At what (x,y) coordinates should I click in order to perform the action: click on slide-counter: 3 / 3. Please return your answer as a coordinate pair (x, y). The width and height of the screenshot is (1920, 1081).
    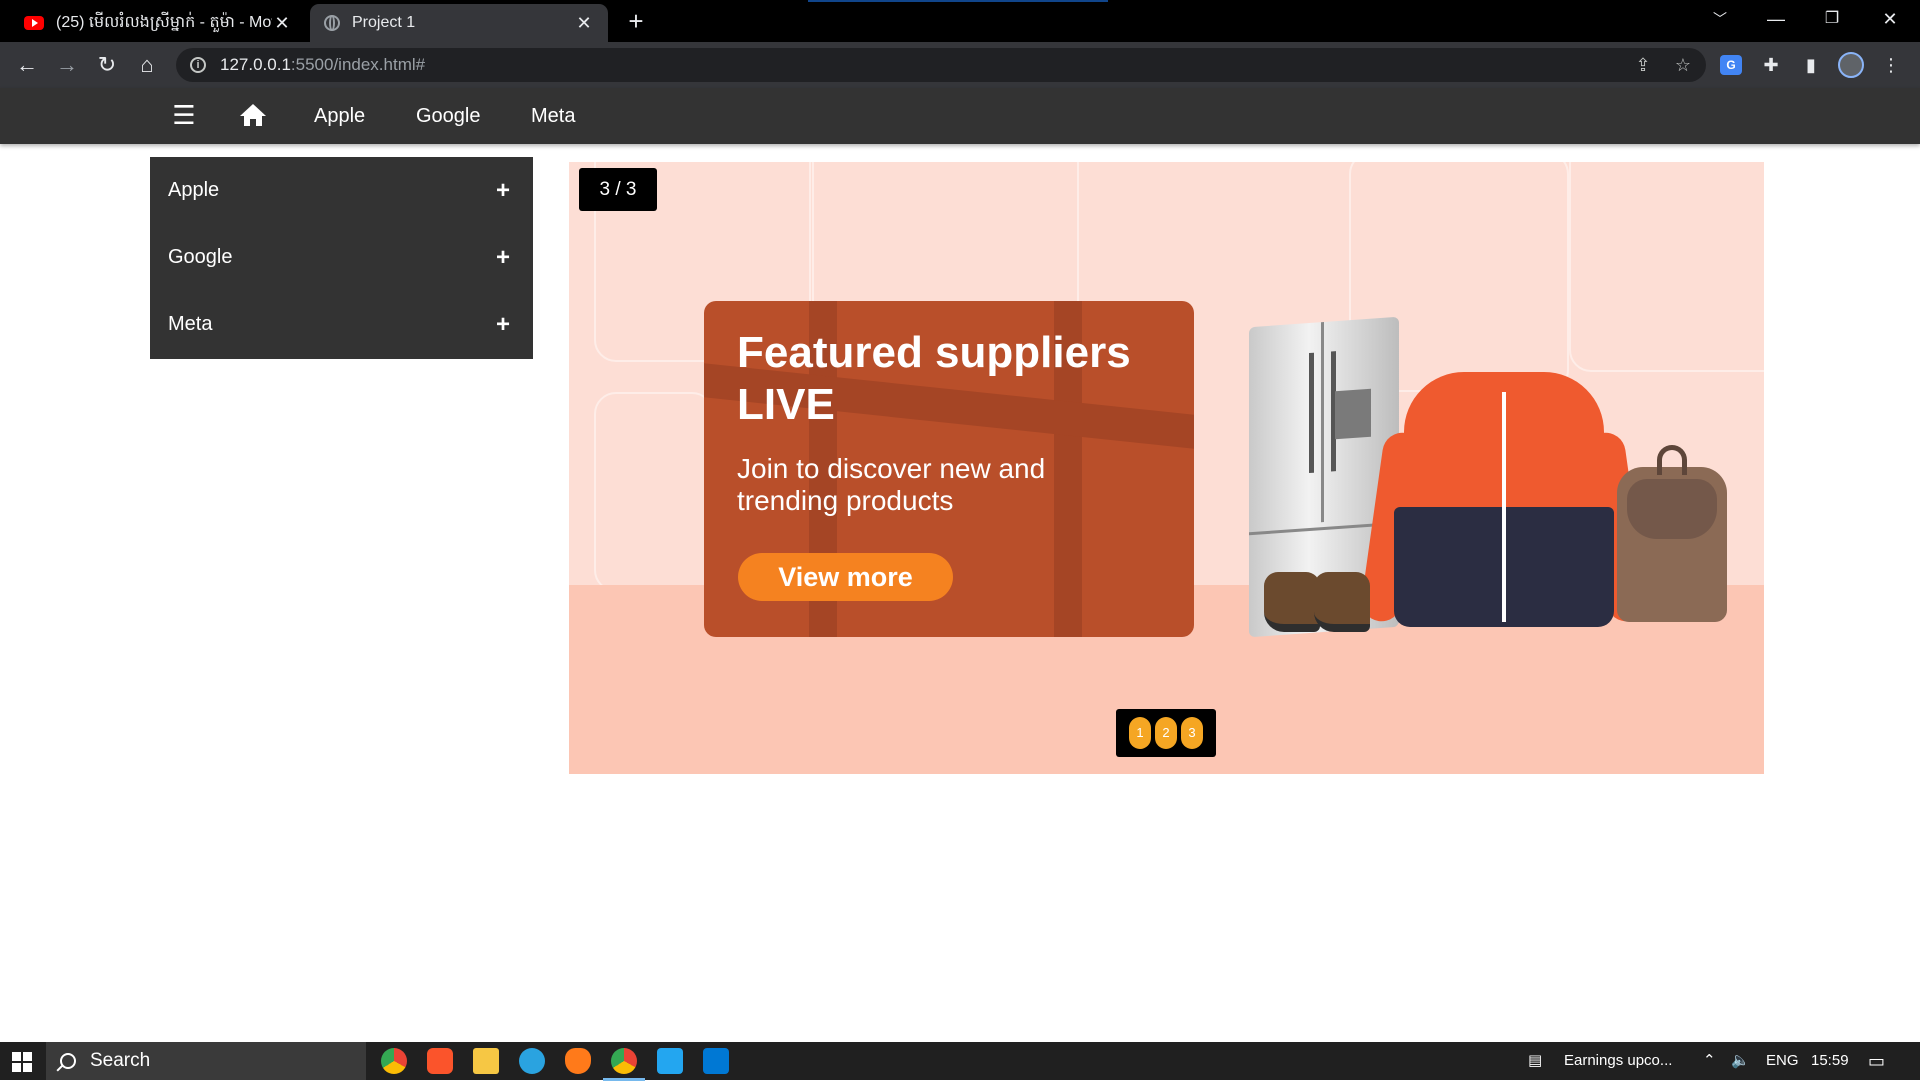
    Looking at the image, I should click on (618, 189).